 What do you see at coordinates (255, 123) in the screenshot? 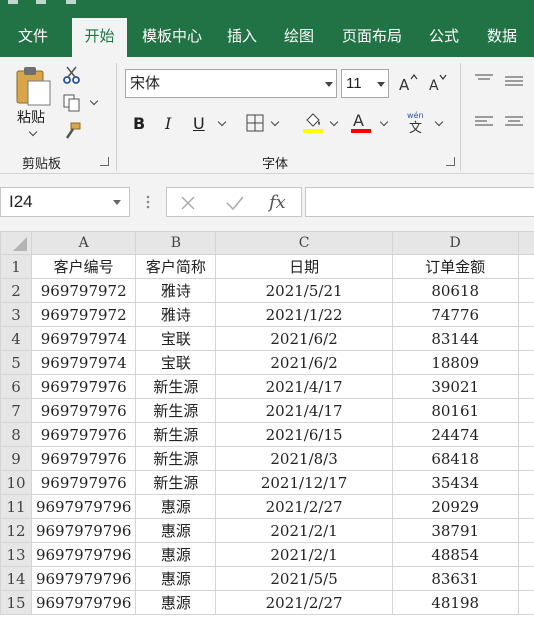
I see `borders-icon` at bounding box center [255, 123].